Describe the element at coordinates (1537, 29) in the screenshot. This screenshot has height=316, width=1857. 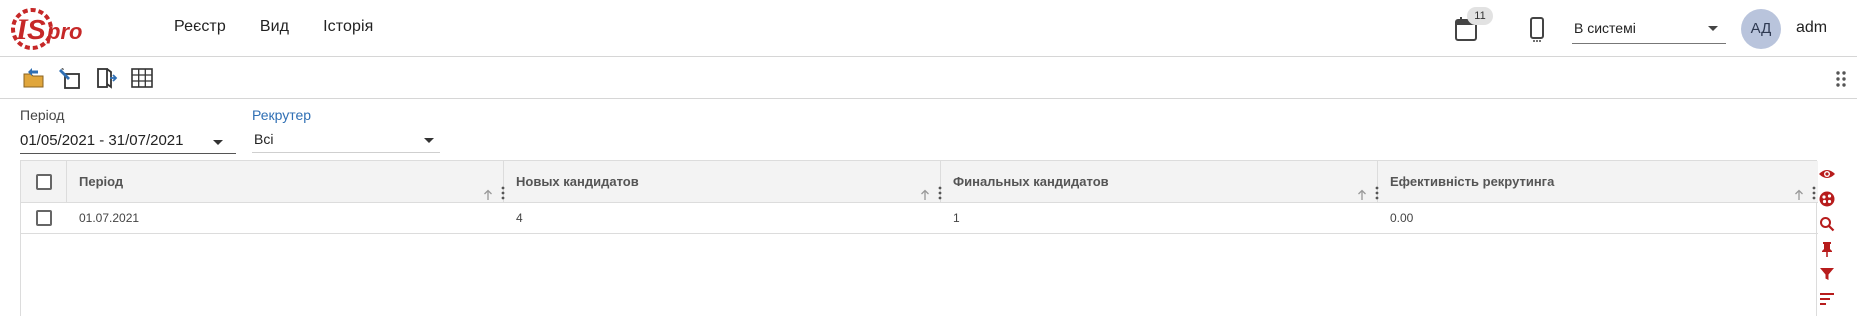
I see `mobile-phone-icon` at that location.